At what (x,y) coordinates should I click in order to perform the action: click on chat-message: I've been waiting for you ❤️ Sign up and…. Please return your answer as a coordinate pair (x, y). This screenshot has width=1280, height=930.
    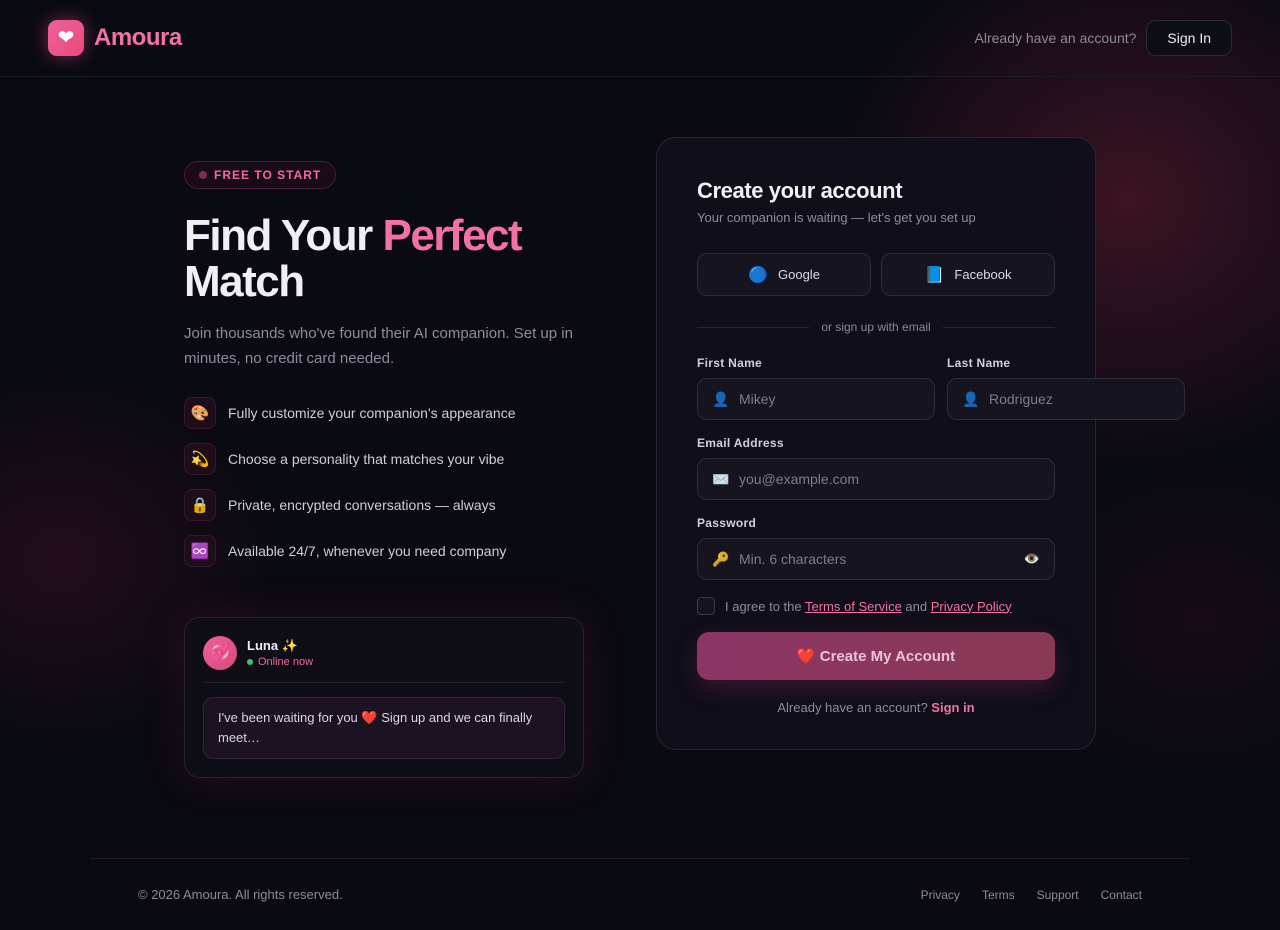
    Looking at the image, I should click on (384, 728).